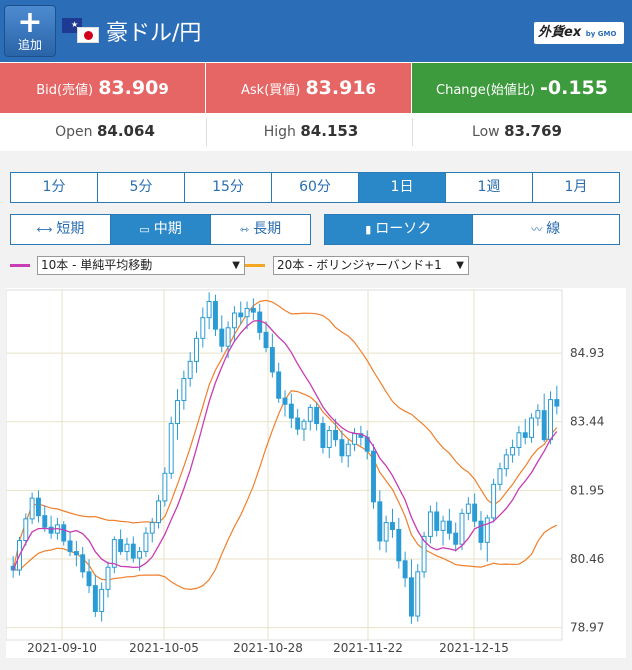  Describe the element at coordinates (368, 229) in the screenshot. I see `candlestick-icon: ▮` at that location.